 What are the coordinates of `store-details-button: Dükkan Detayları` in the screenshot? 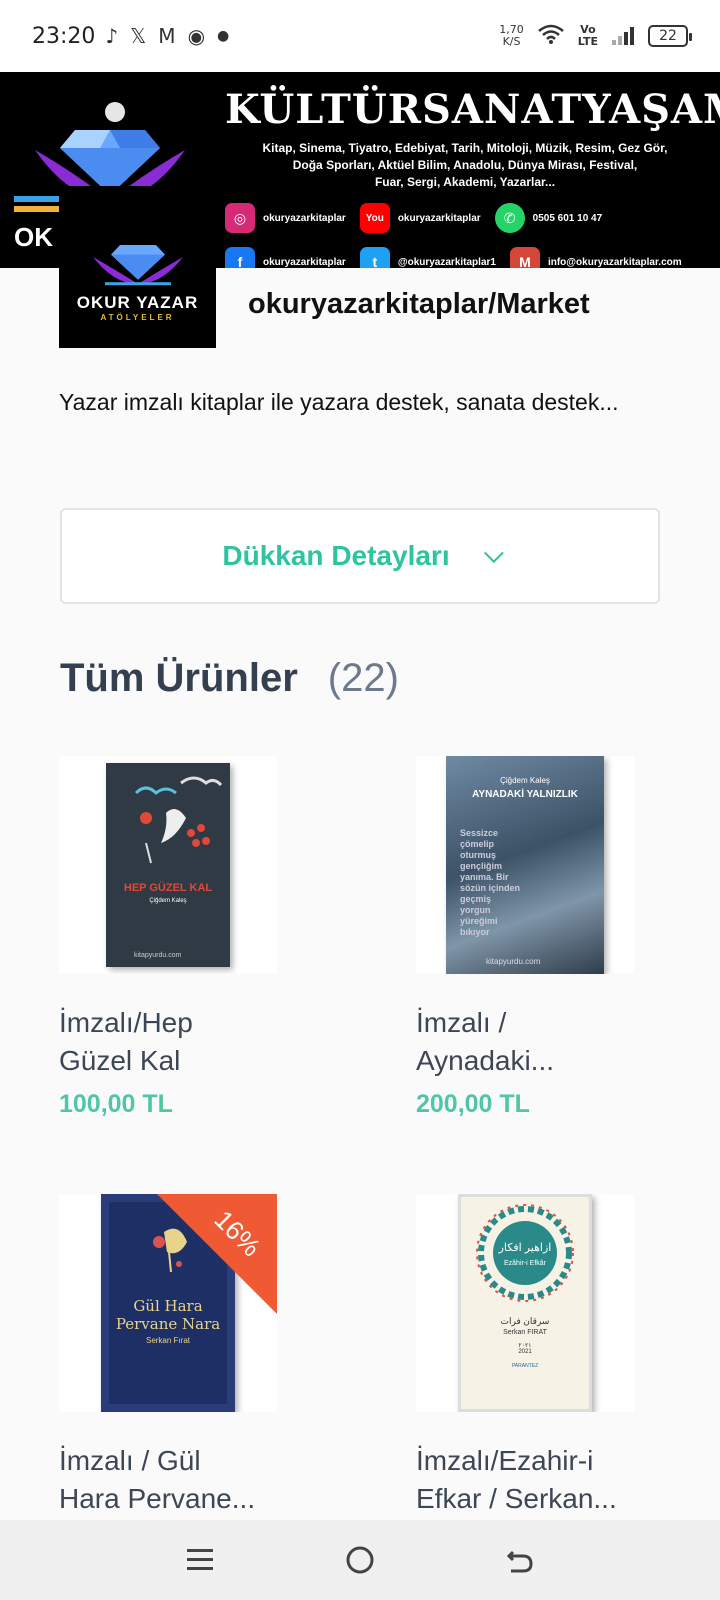 It's located at (360, 556).